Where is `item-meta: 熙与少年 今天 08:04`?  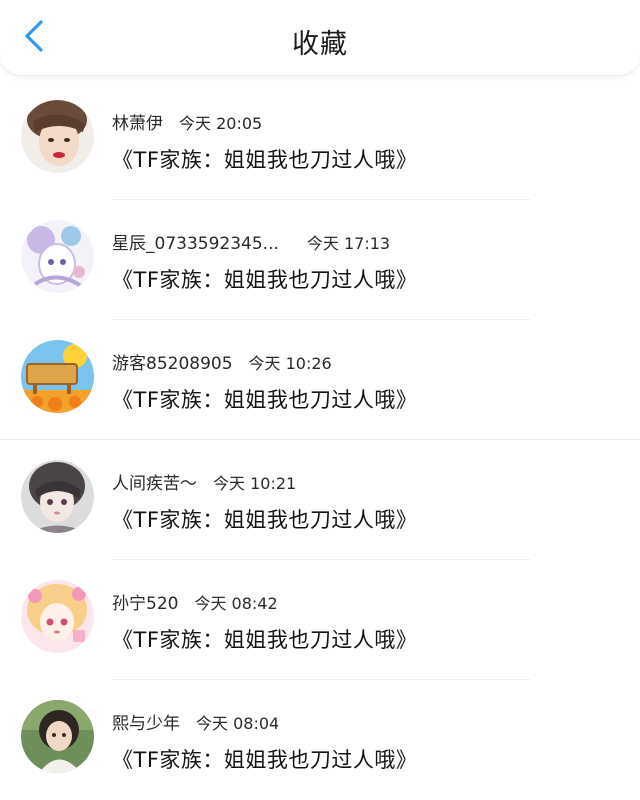
item-meta: 熙与少年 今天 08:04 is located at coordinates (195, 721).